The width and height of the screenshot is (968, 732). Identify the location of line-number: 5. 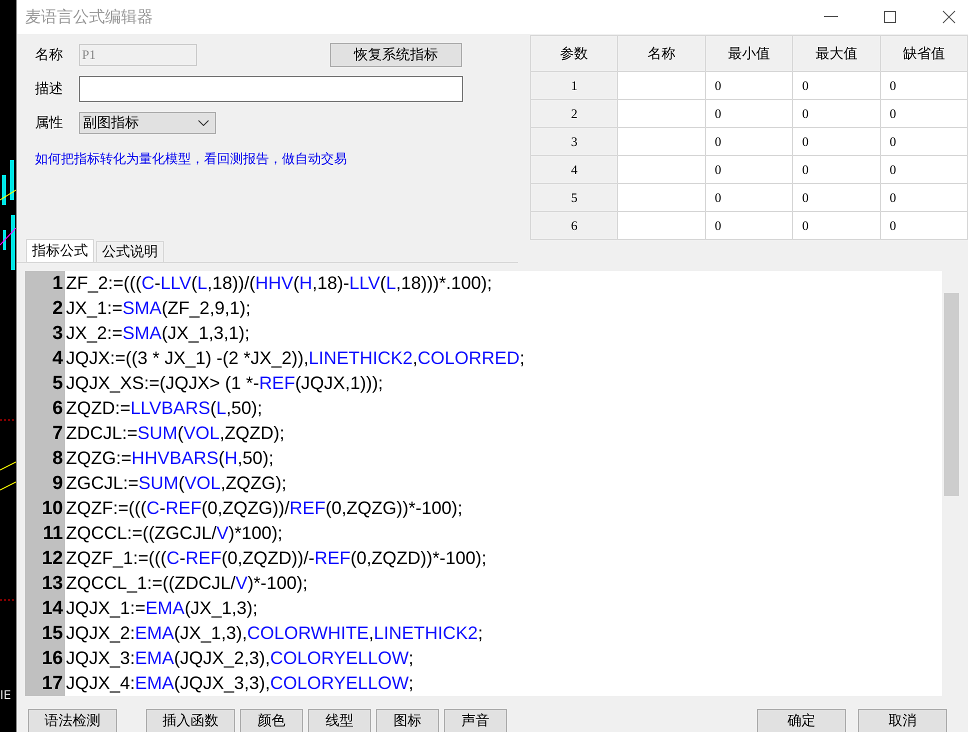
(57, 383).